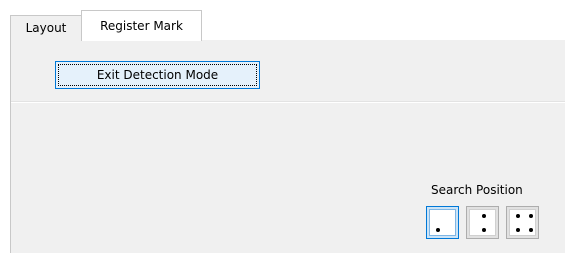 This screenshot has height=253, width=565. I want to click on four-dot-position-icon, so click(522, 222).